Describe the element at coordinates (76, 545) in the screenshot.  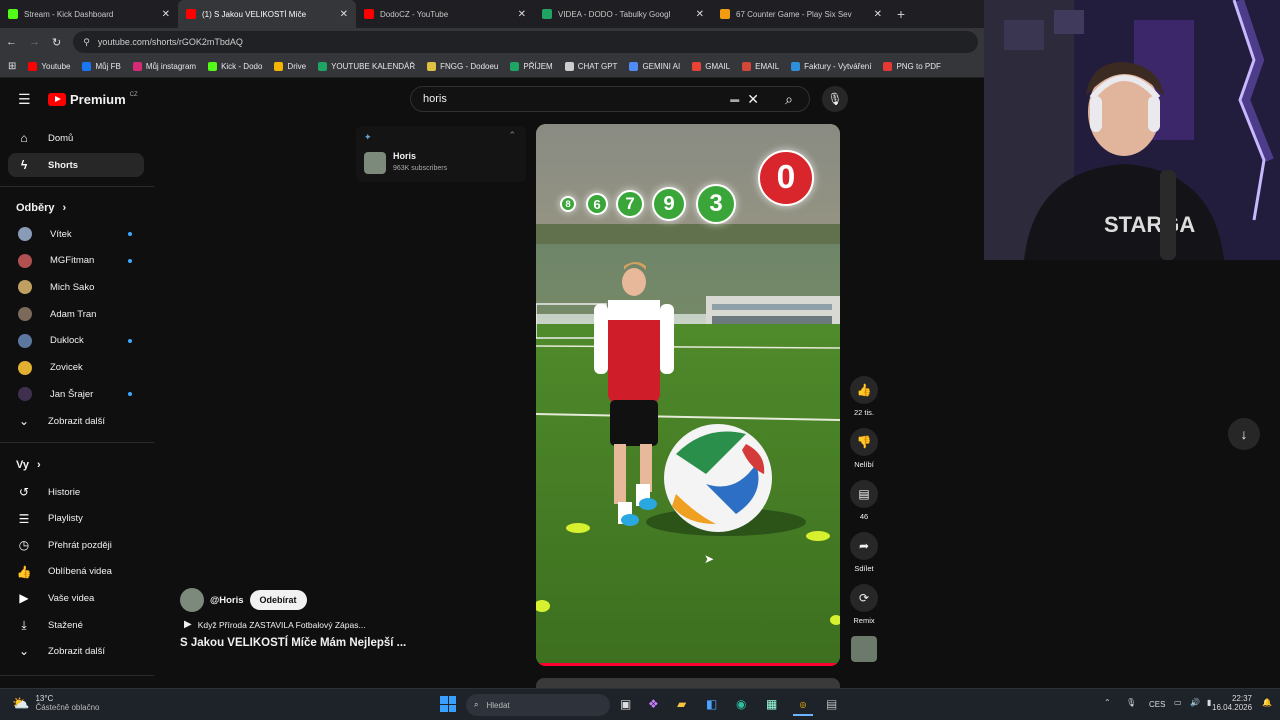
I see `sidebar-item-clock: ◷ Přehrát později` at that location.